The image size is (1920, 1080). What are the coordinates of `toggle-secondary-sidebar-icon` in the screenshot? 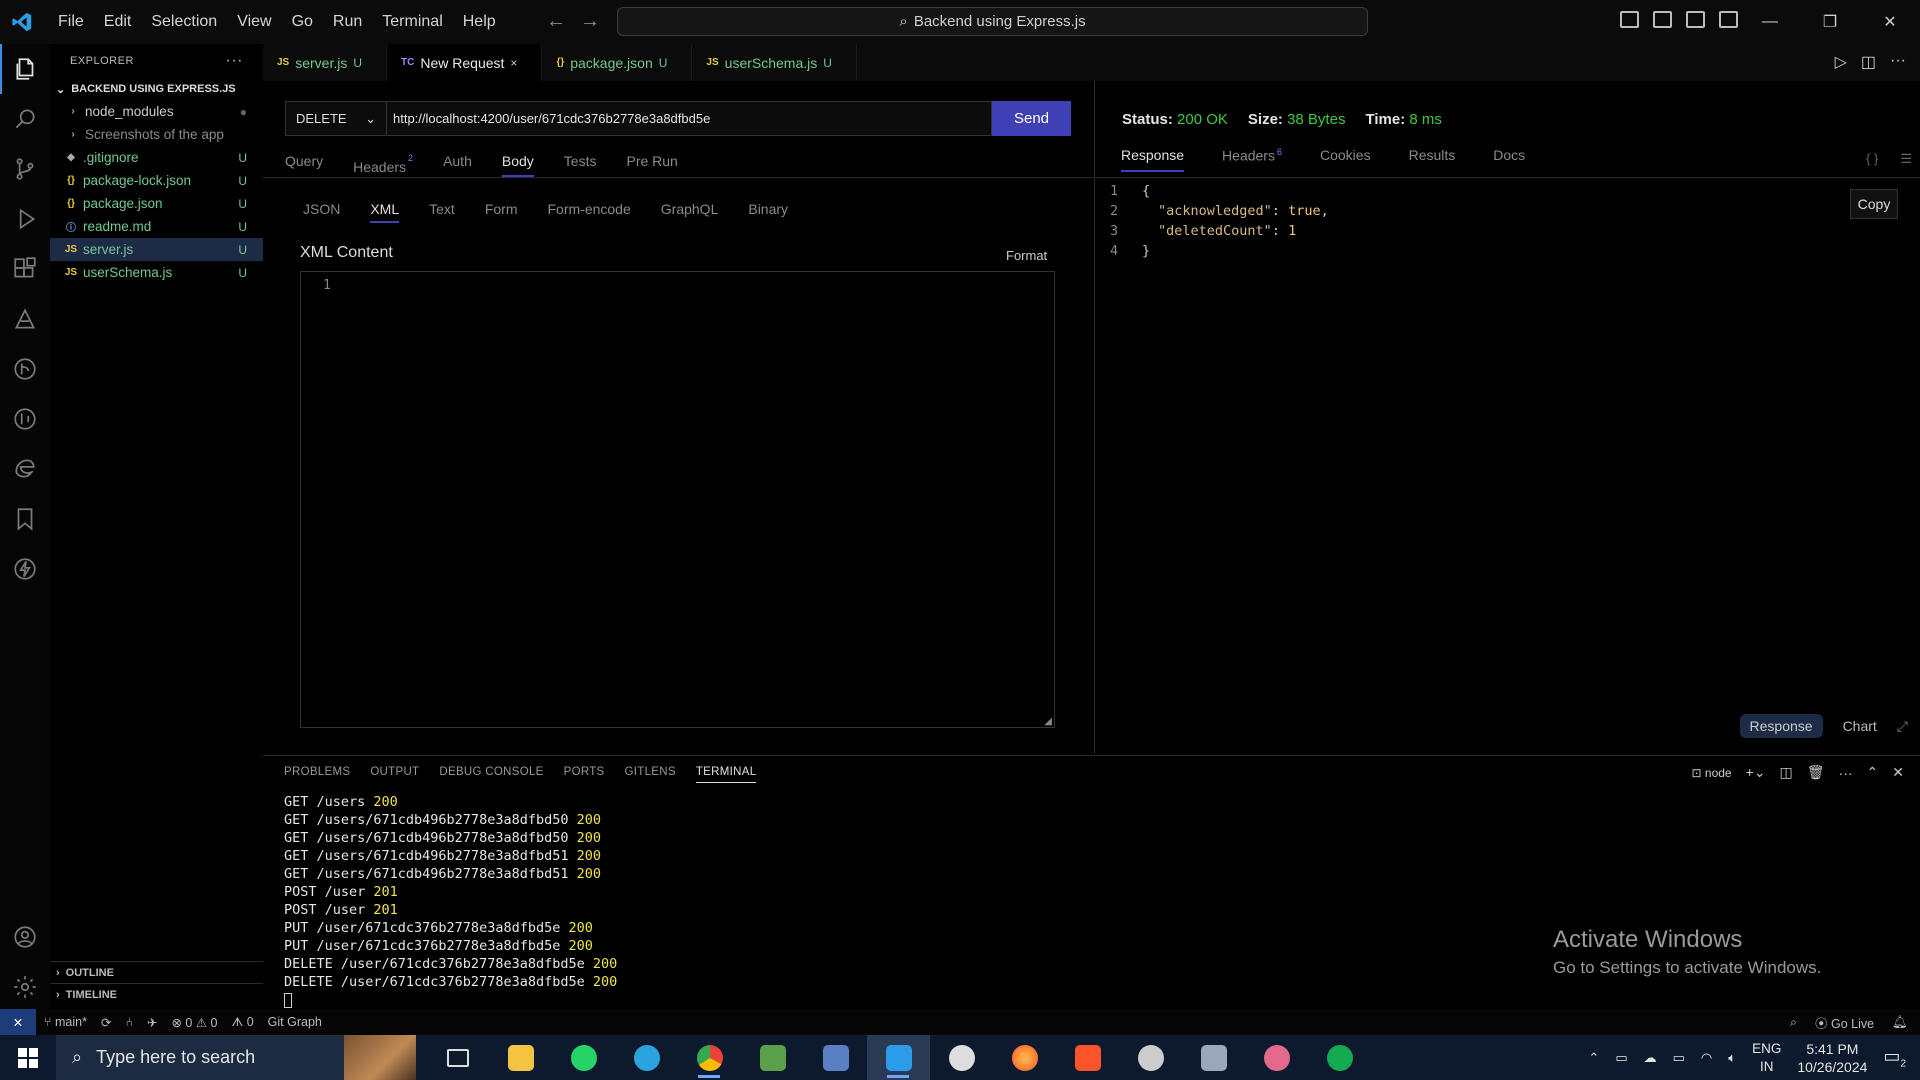 It's located at (1695, 19).